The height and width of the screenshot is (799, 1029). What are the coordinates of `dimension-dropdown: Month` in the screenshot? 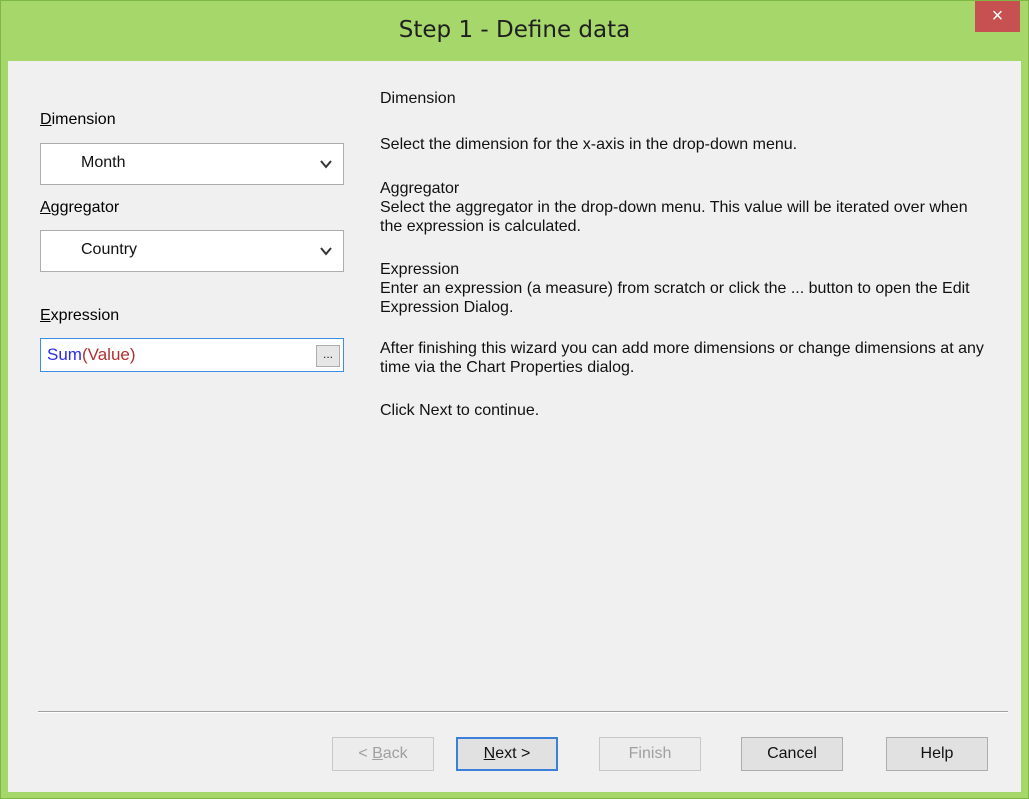 It's located at (192, 164).